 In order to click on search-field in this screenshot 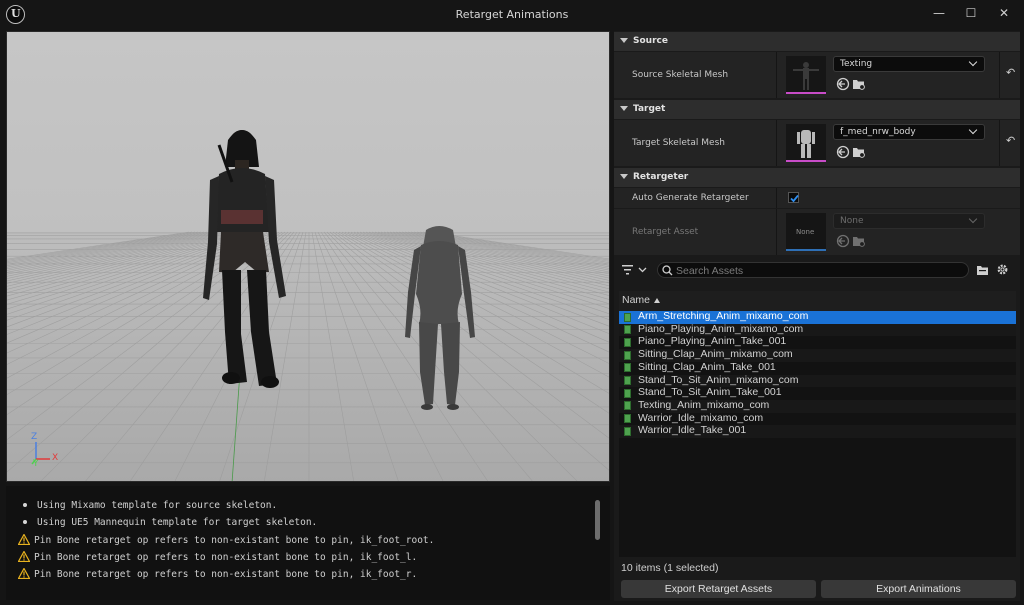, I will do `click(813, 270)`.